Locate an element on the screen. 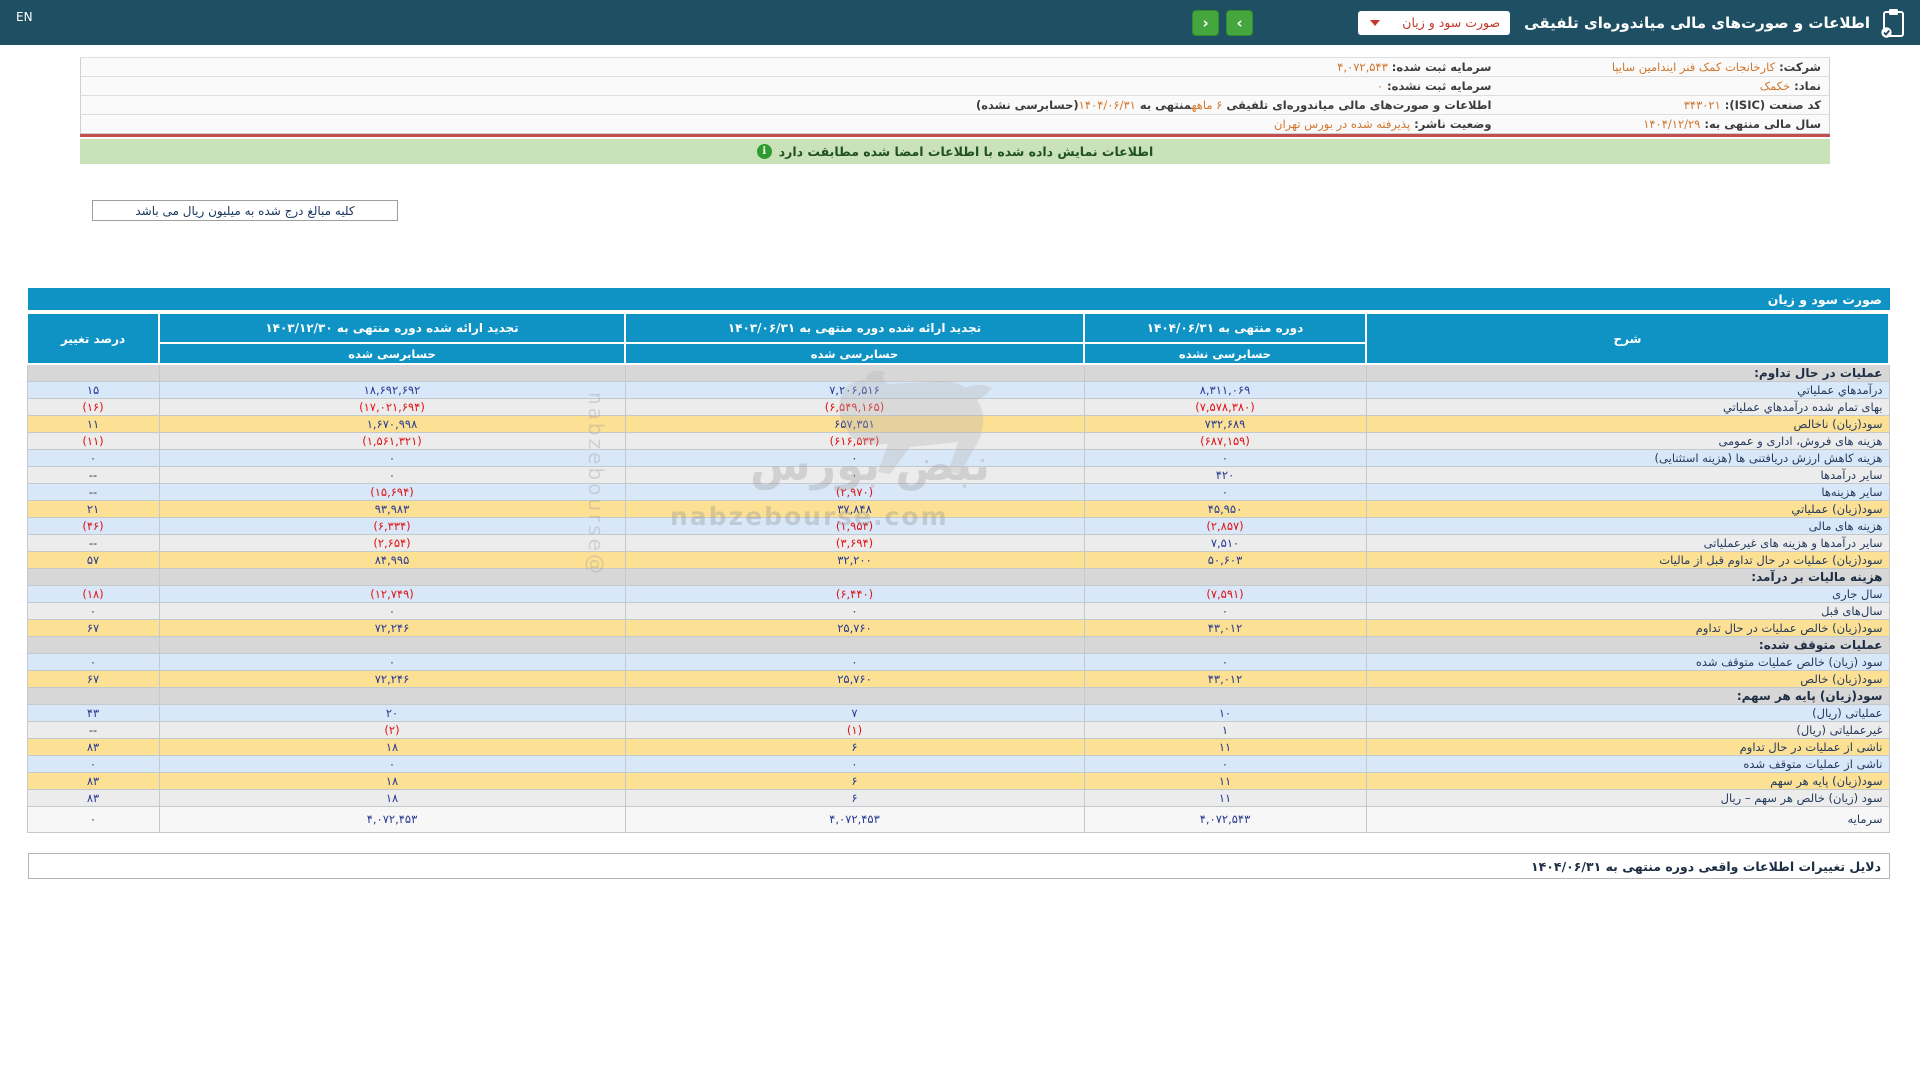 This screenshot has width=1920, height=1080. data-row: ناشی از عملیات متوقف شده ۰ ۰ ۰ ۰ is located at coordinates (958, 763).